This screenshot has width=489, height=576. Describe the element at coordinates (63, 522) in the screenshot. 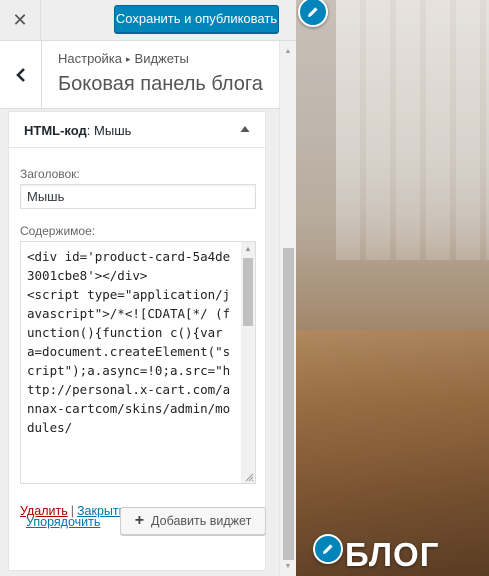

I see `reorder-link: Упорядочить` at that location.